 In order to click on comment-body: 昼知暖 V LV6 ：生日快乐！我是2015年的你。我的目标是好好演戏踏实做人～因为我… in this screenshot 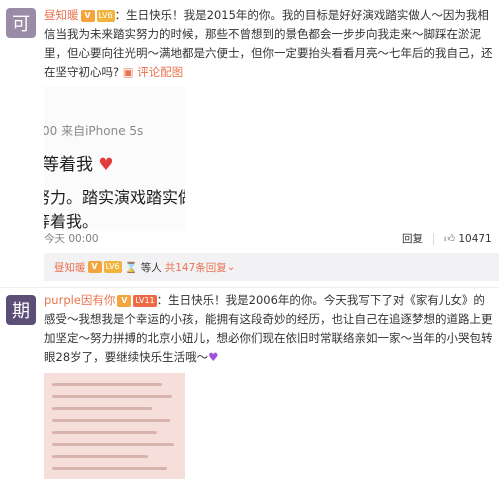, I will do `click(269, 44)`.